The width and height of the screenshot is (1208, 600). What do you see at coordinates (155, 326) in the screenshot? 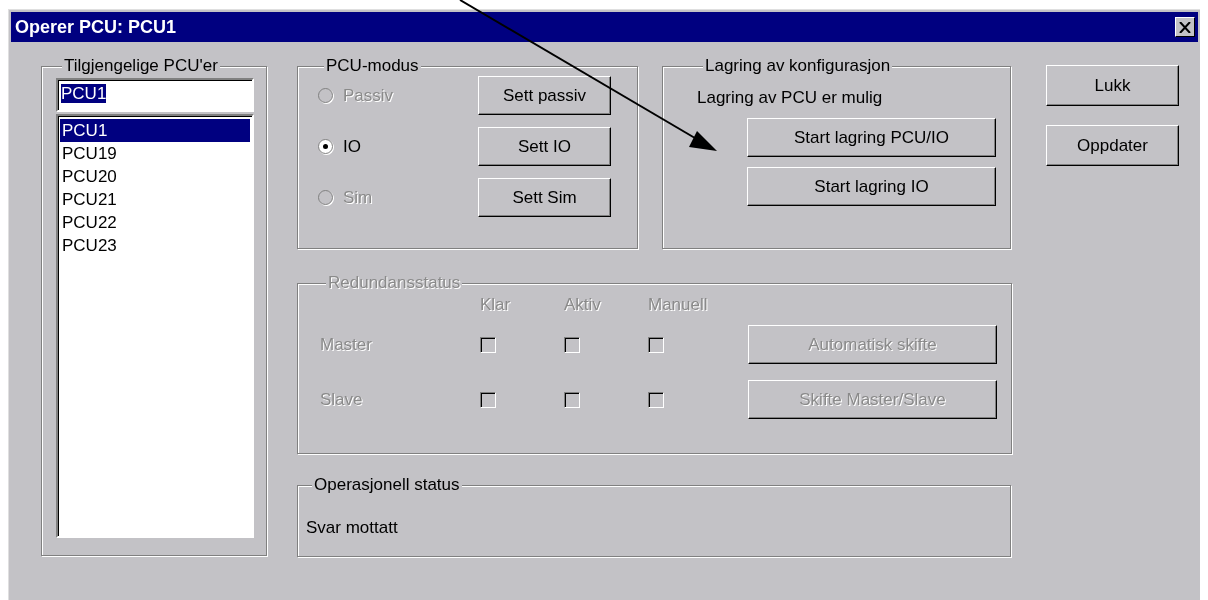
I see `list-box: PCU1 PCU19 PCU20 PCU21 PCU22 PCU23` at bounding box center [155, 326].